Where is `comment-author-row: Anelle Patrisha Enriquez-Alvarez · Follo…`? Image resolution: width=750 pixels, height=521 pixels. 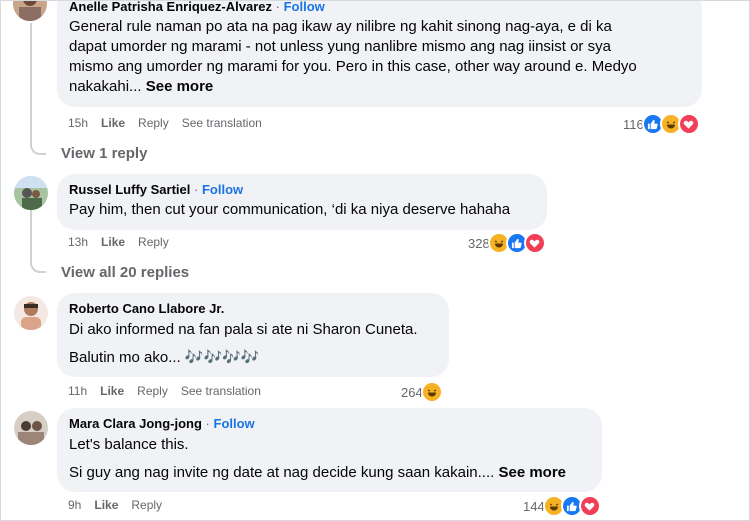 comment-author-row: Anelle Patrisha Enriquez-Alvarez · Follo… is located at coordinates (379, 7).